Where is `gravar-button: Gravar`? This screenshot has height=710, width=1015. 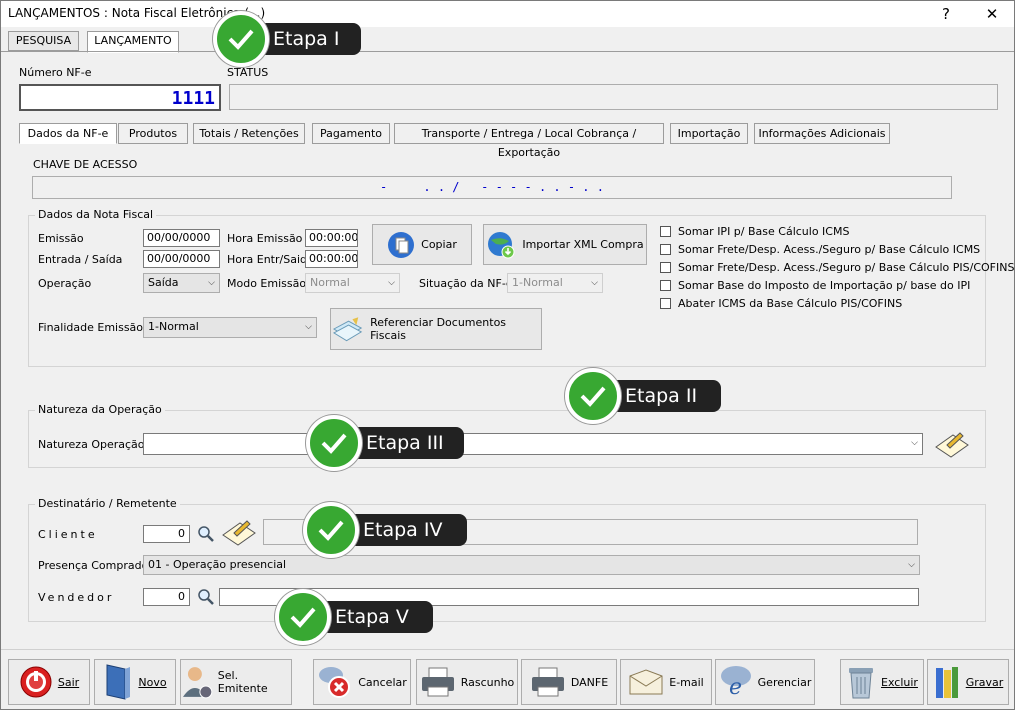 gravar-button: Gravar is located at coordinates (968, 682).